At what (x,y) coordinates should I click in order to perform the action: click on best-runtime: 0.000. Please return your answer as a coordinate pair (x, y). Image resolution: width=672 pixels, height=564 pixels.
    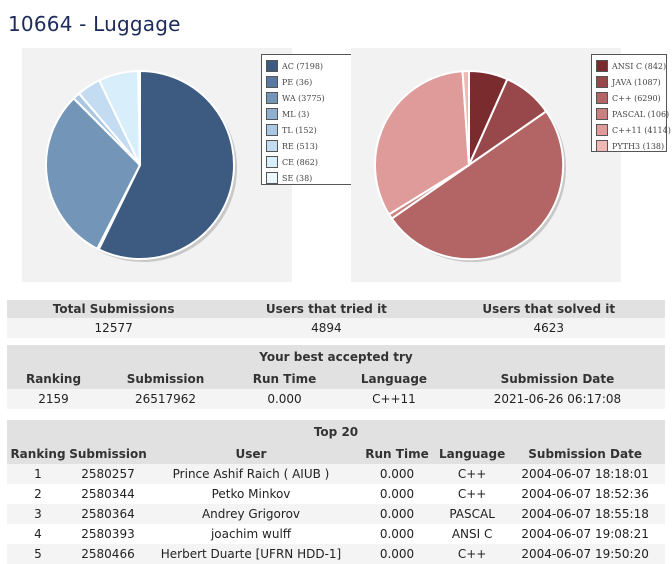
    Looking at the image, I should click on (284, 399).